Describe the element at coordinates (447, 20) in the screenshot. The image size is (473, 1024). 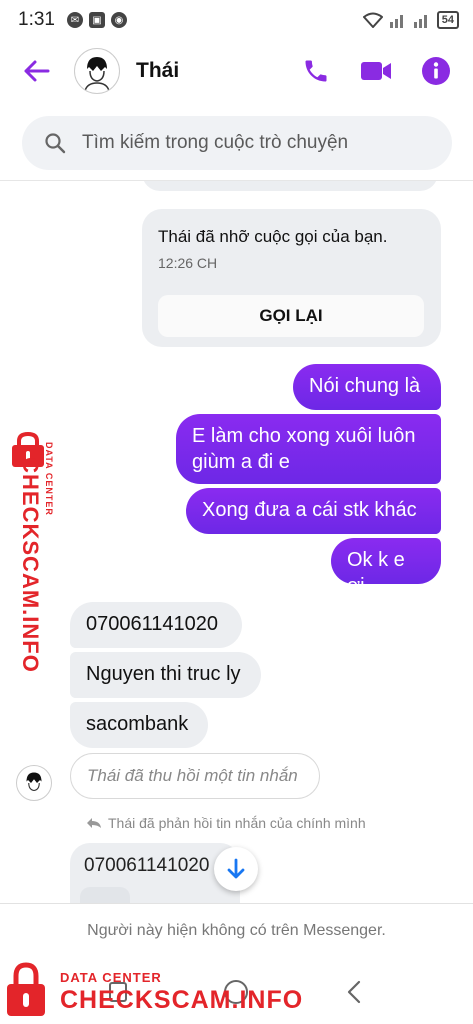
I see `battery-icon: 54` at that location.